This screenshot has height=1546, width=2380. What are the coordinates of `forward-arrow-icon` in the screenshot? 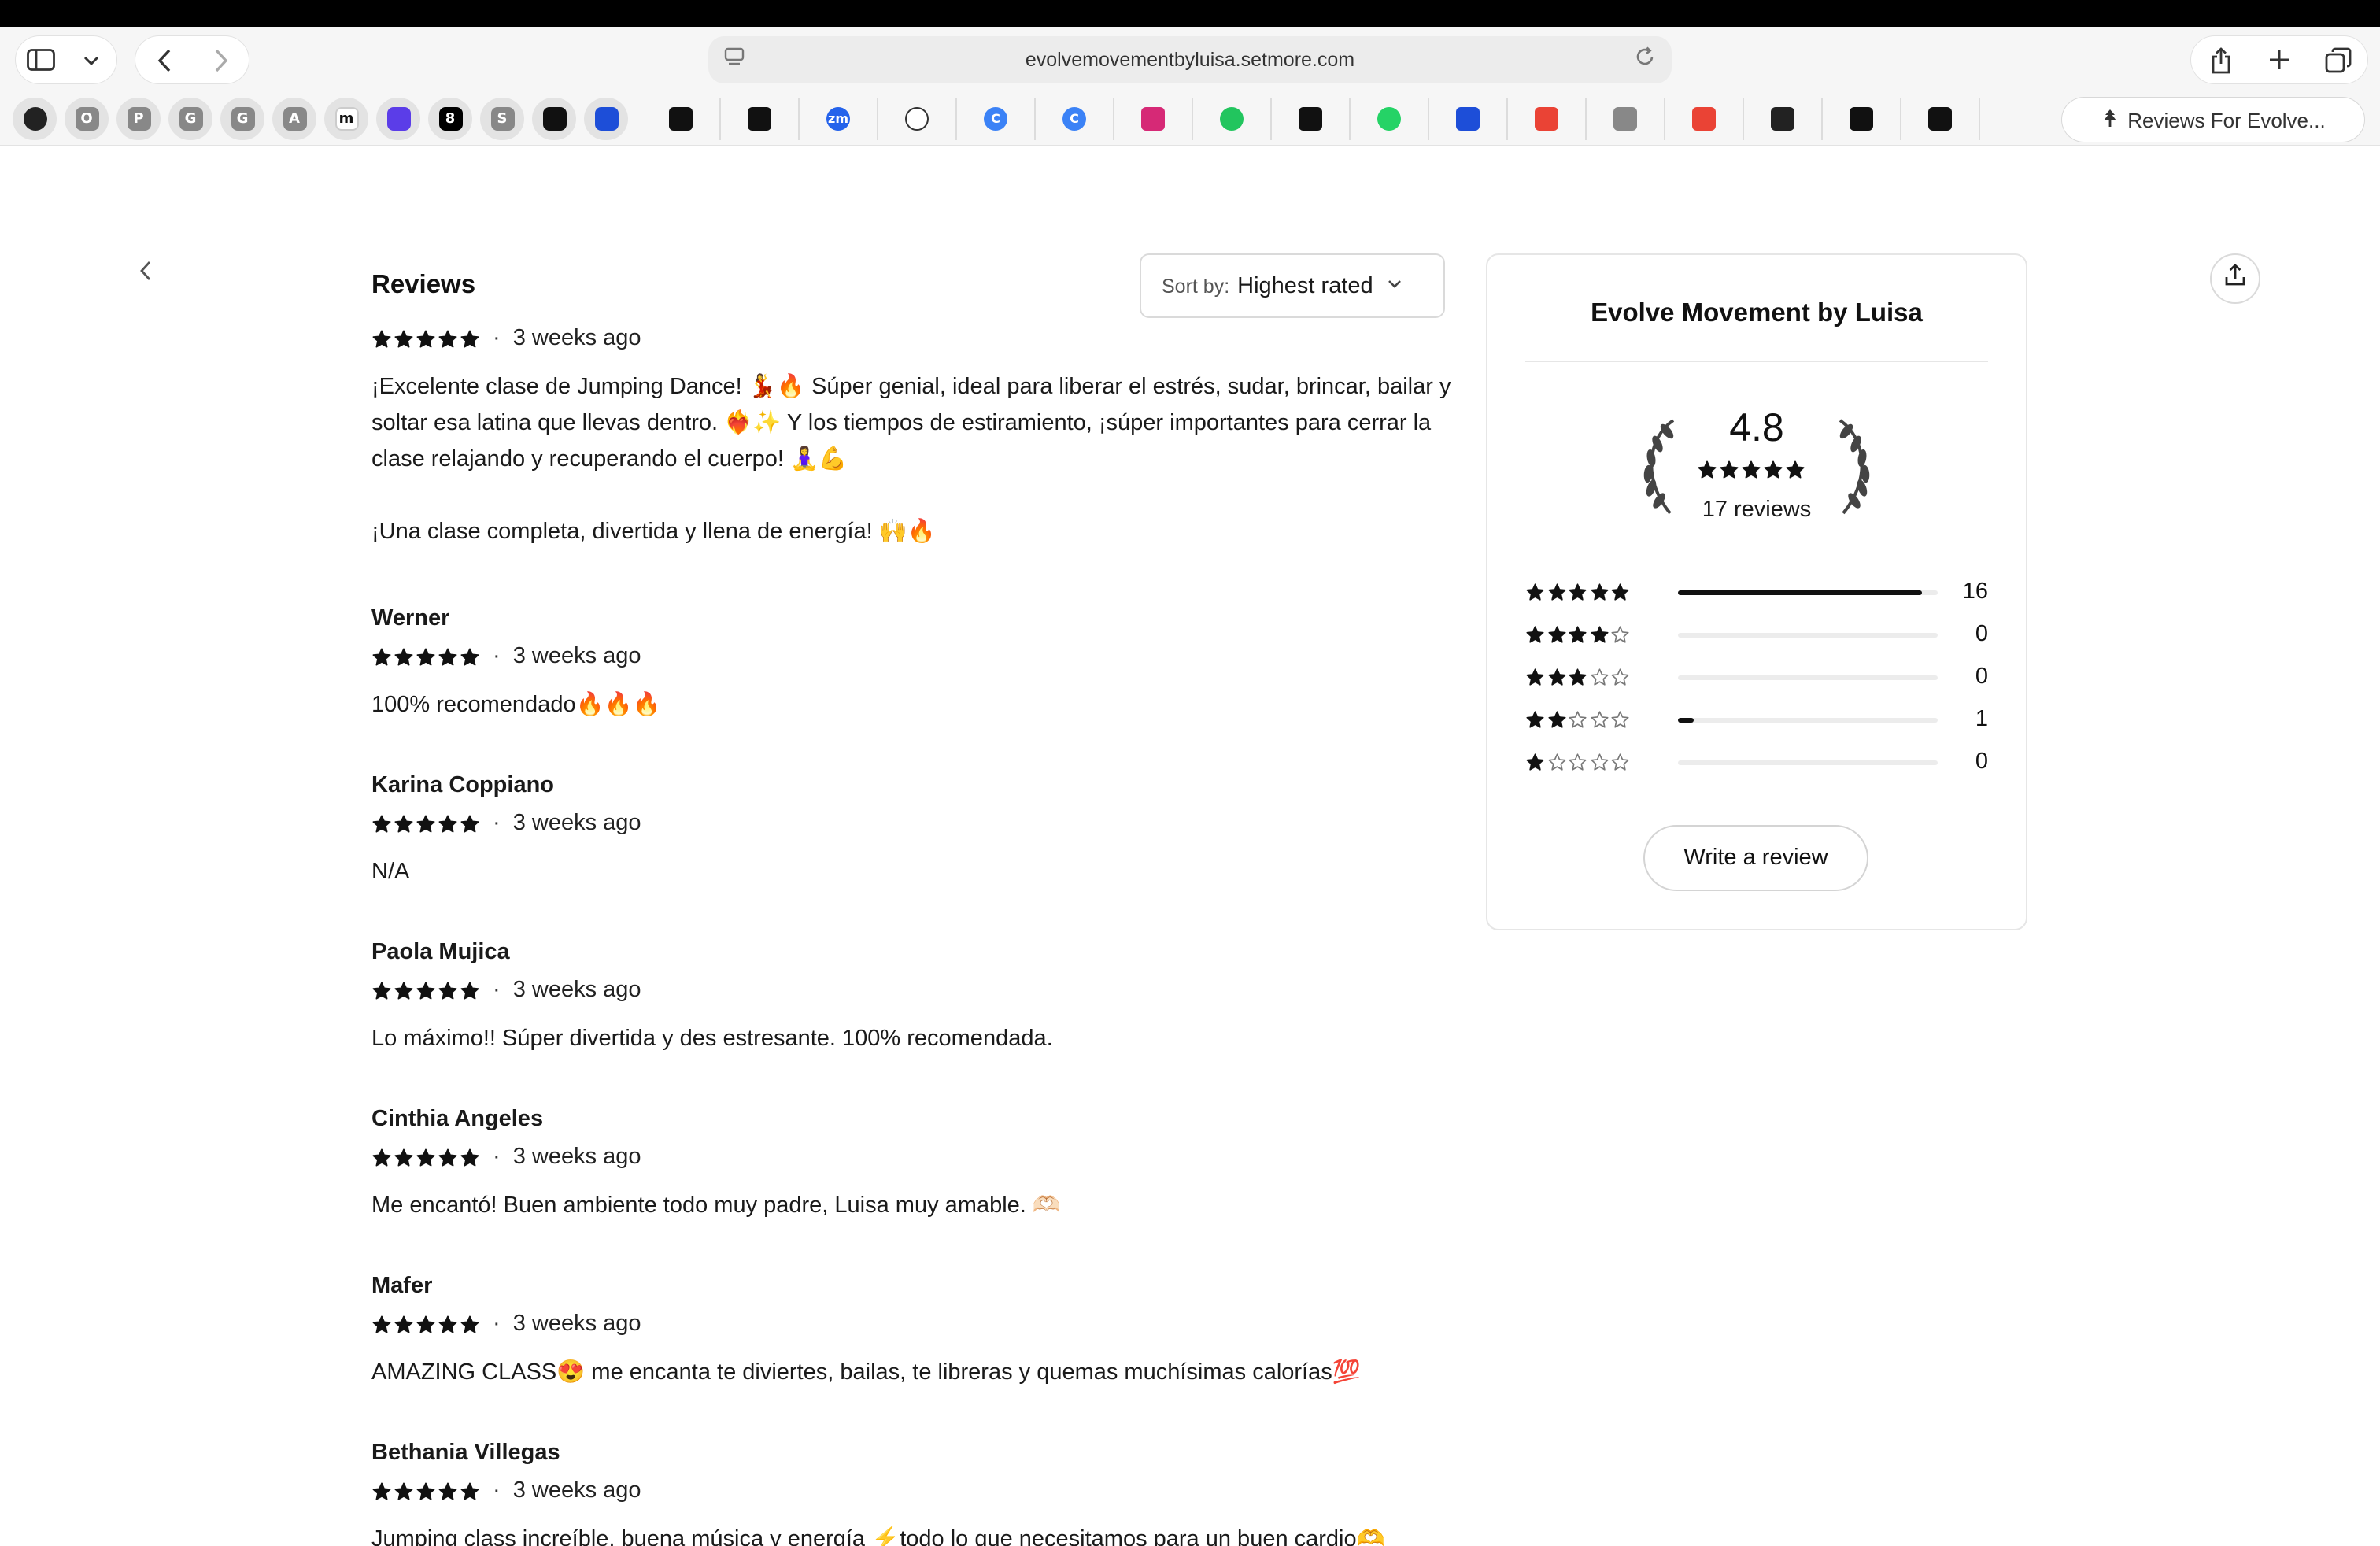 It's located at (220, 60).